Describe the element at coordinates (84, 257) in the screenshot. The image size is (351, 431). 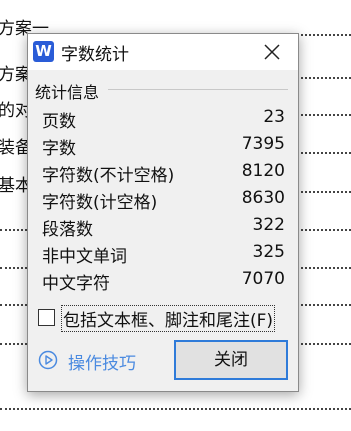
I see `stat-label: 非中文单词` at that location.